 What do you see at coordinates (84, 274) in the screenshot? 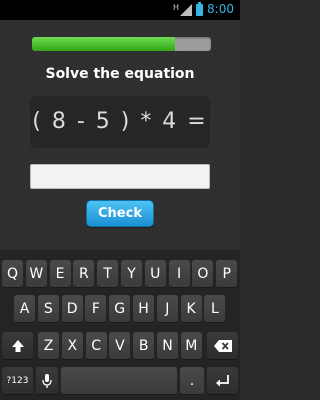
I see `key-r: R` at bounding box center [84, 274].